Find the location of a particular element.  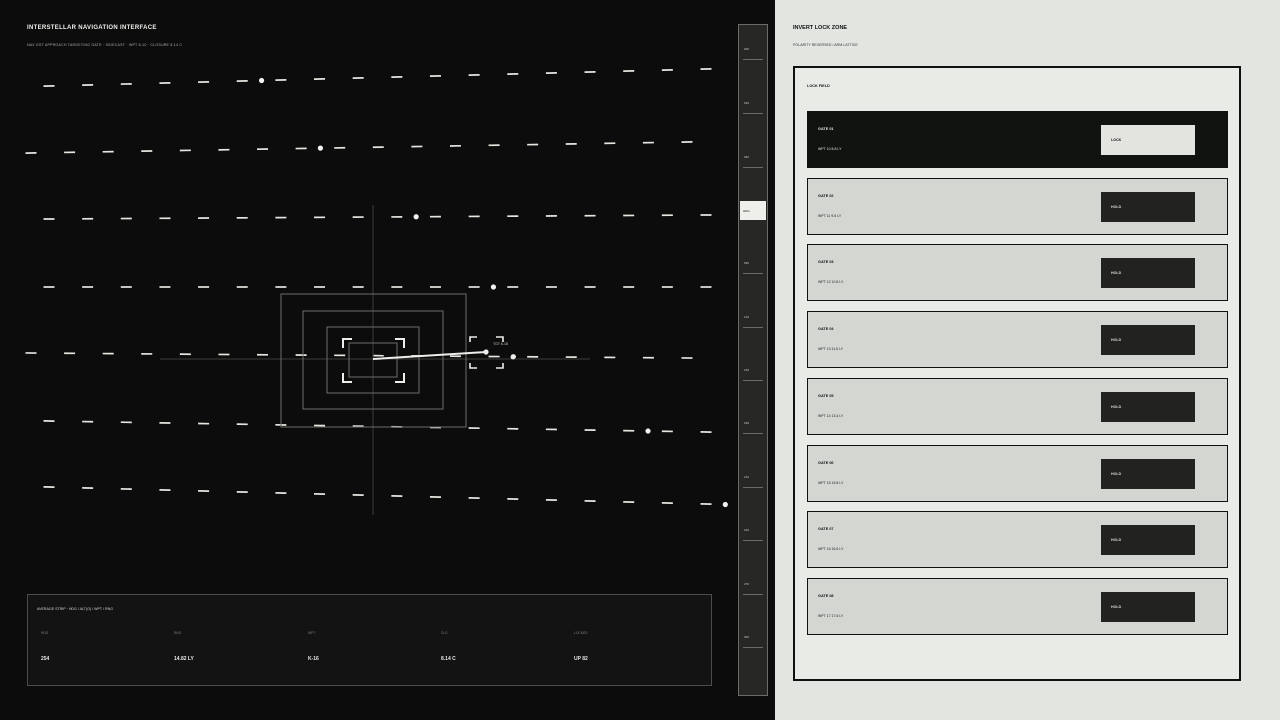

gate-meta: WPT 15 15.8 LY is located at coordinates (831, 482).